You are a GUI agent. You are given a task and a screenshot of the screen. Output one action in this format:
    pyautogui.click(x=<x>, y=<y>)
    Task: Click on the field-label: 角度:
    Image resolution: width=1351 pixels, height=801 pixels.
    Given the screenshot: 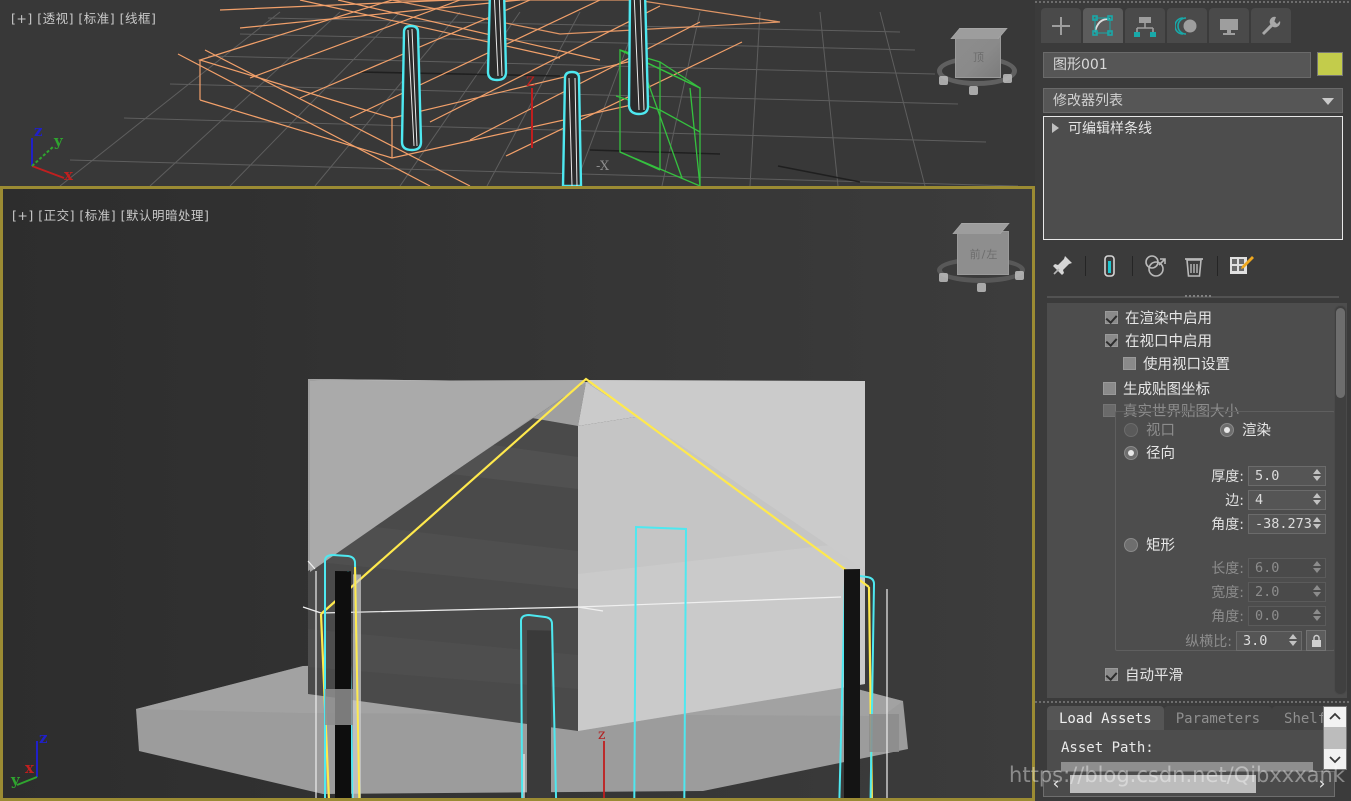 What is the action you would take?
    pyautogui.click(x=1227, y=525)
    